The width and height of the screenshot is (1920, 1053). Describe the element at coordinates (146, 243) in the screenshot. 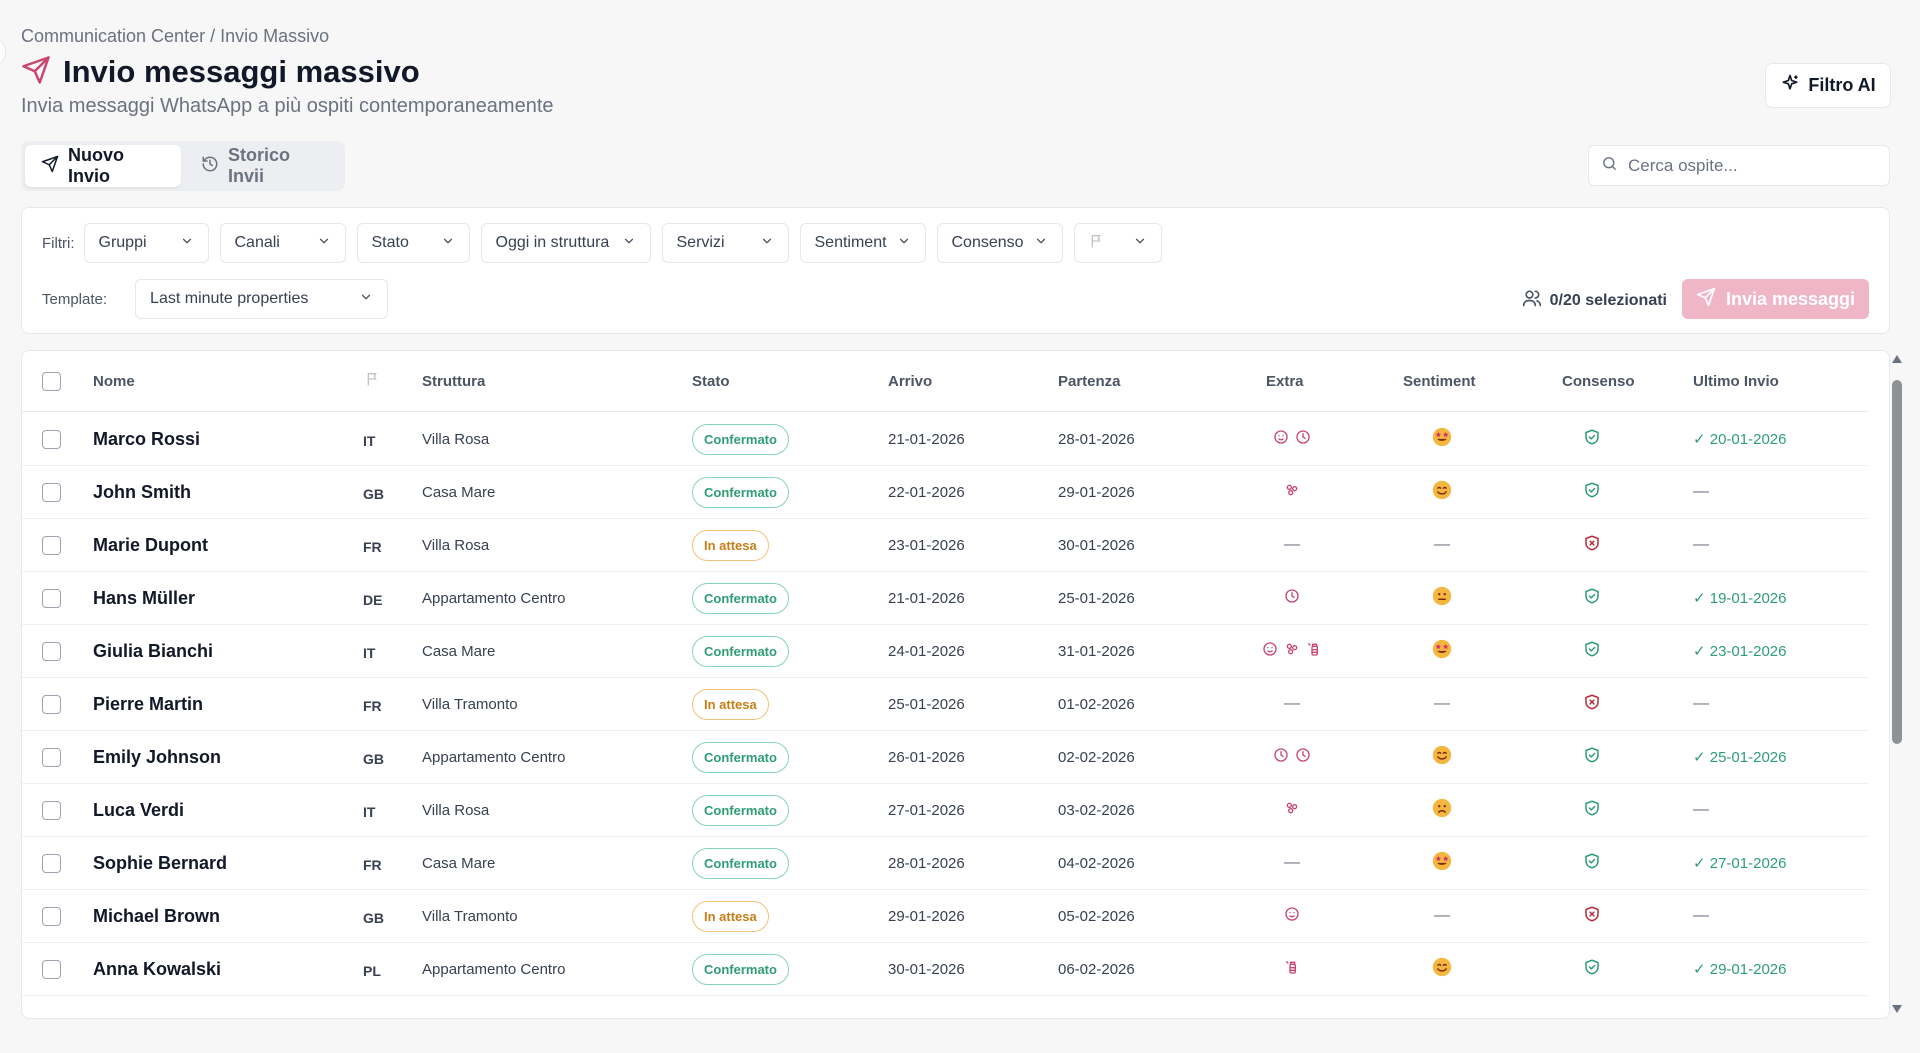

I see `filter-gruppi-dropdown: Gruppi` at that location.